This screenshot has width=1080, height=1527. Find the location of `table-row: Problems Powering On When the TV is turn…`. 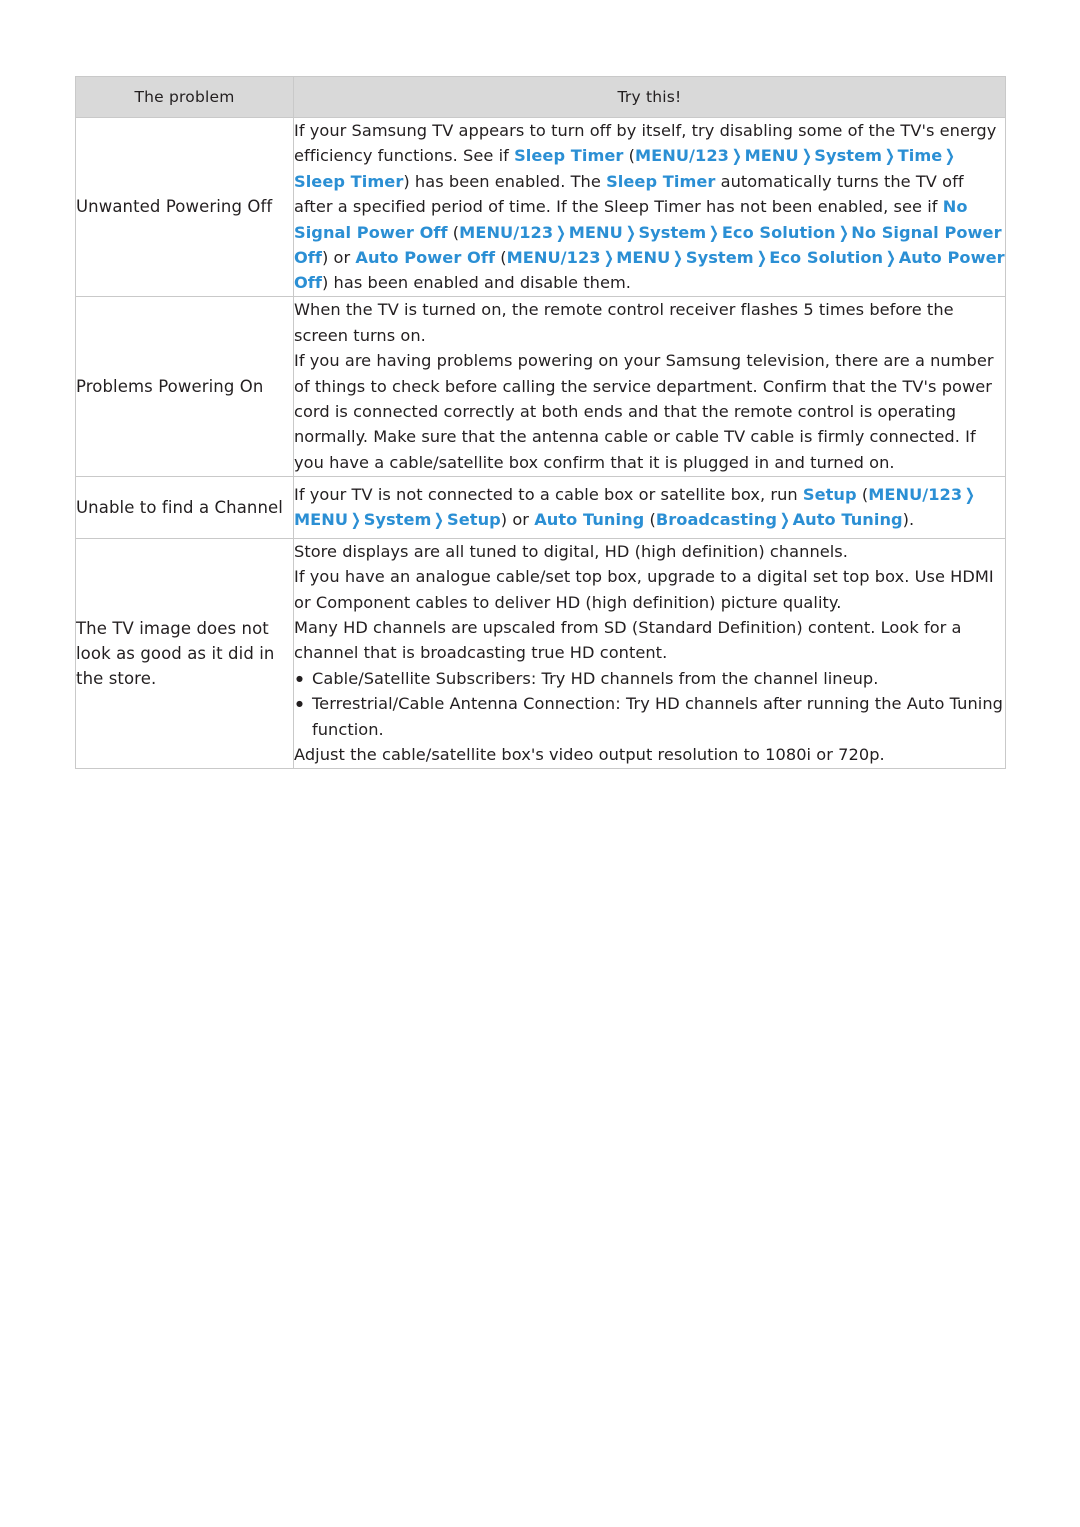

table-row: Problems Powering On When the TV is turn… is located at coordinates (540, 386).